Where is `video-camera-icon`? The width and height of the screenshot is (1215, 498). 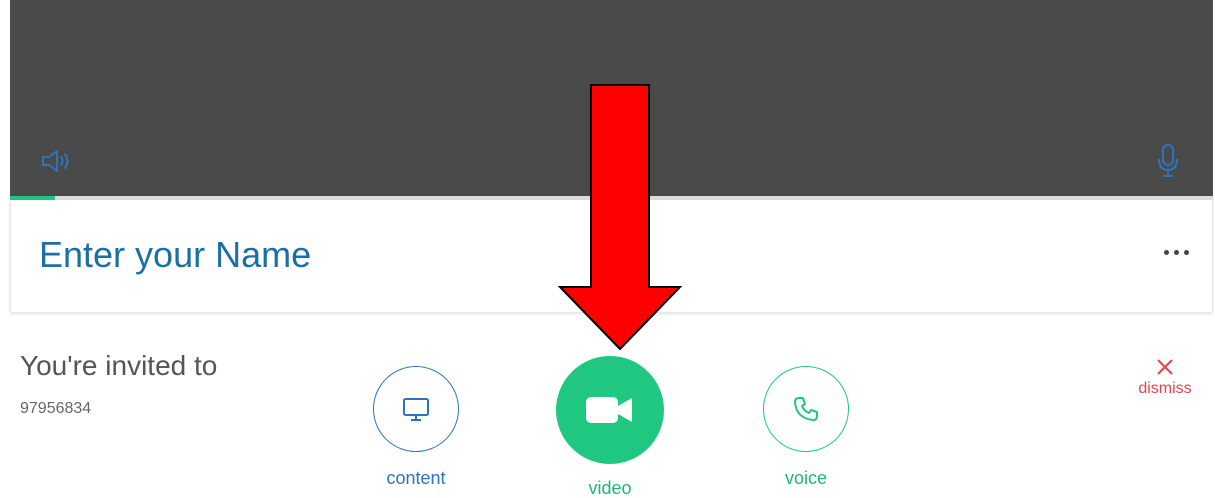 video-camera-icon is located at coordinates (609, 410).